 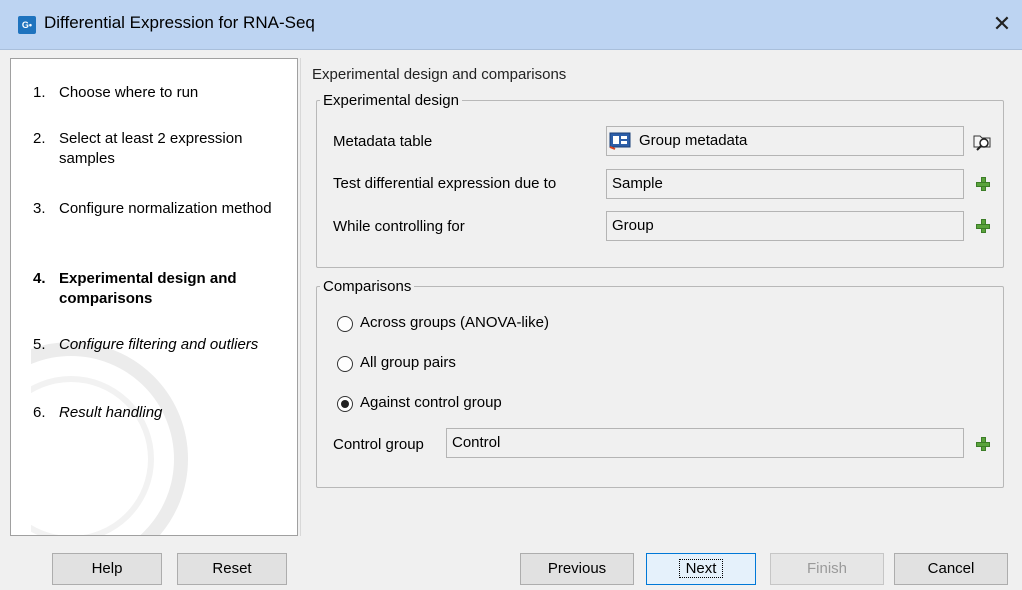 I want to click on cancel-button: Cancel, so click(x=951, y=569).